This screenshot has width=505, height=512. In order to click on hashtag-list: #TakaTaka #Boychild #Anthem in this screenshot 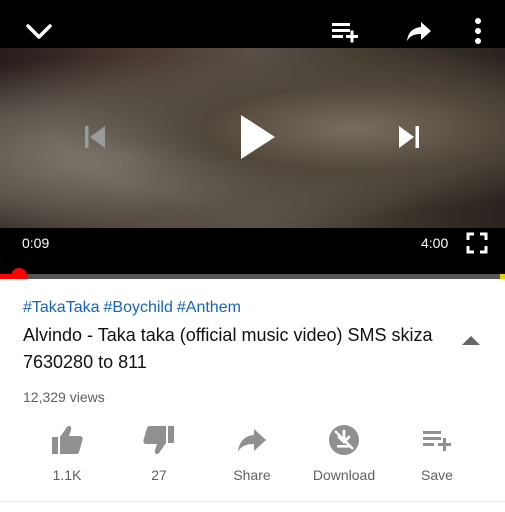, I will do `click(134, 308)`.